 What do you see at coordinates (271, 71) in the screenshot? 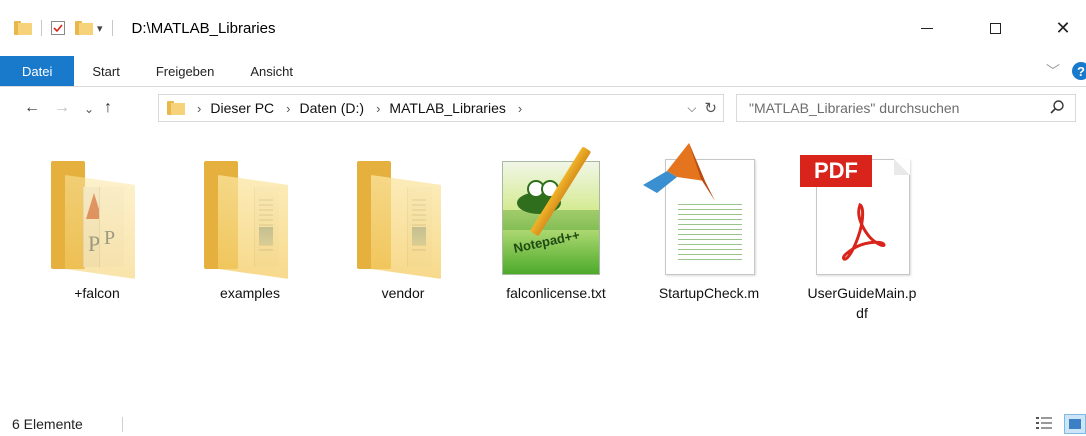
I see `tab-ansicht: Ansicht` at bounding box center [271, 71].